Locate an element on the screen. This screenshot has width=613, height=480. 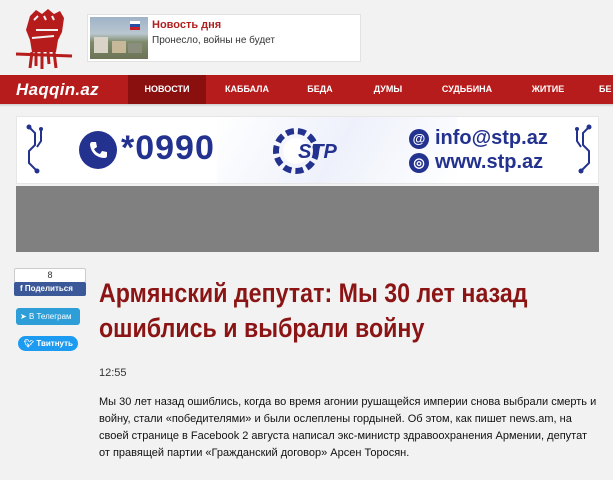
nav-item-sudbina: СУДЬБИНА is located at coordinates (467, 89).